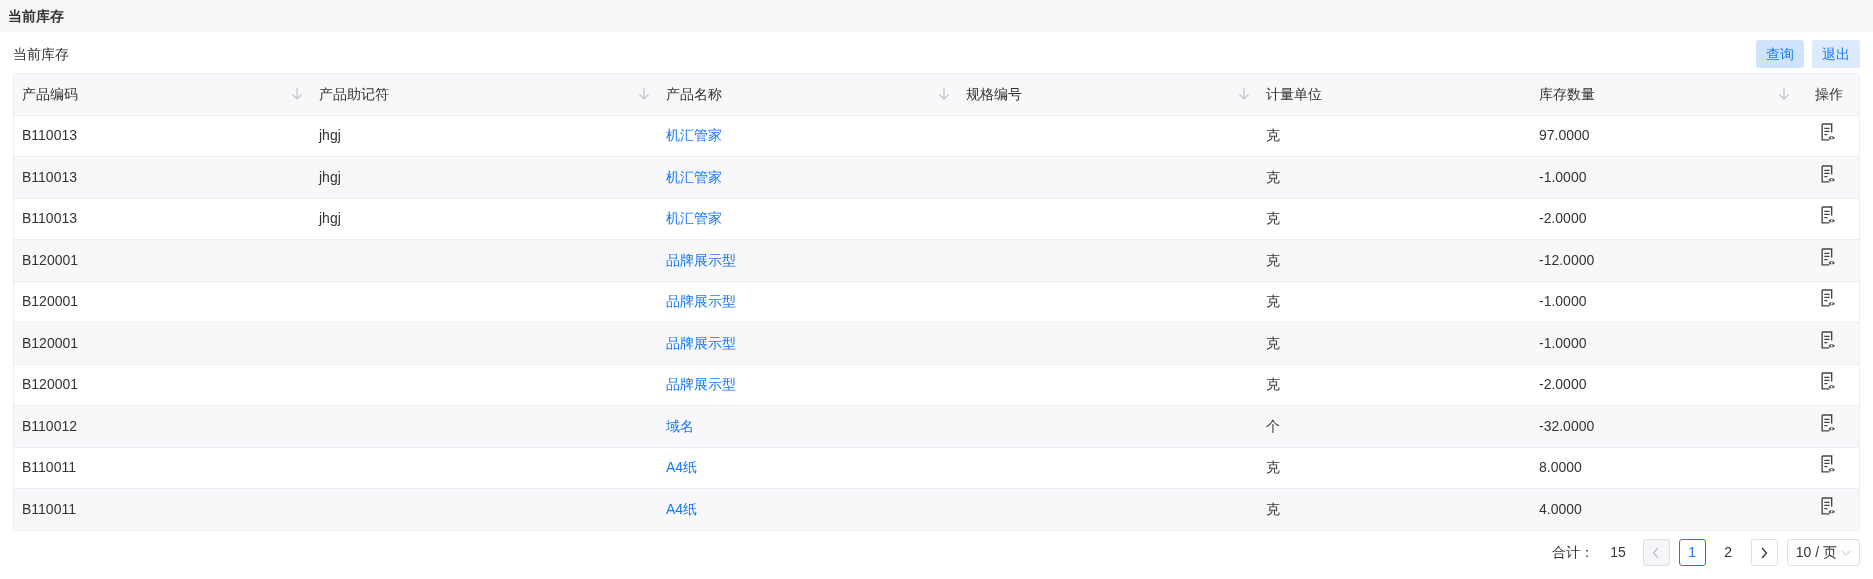 Image resolution: width=1873 pixels, height=579 pixels. Describe the element at coordinates (354, 94) in the screenshot. I see `column-header: 产品助记符` at that location.